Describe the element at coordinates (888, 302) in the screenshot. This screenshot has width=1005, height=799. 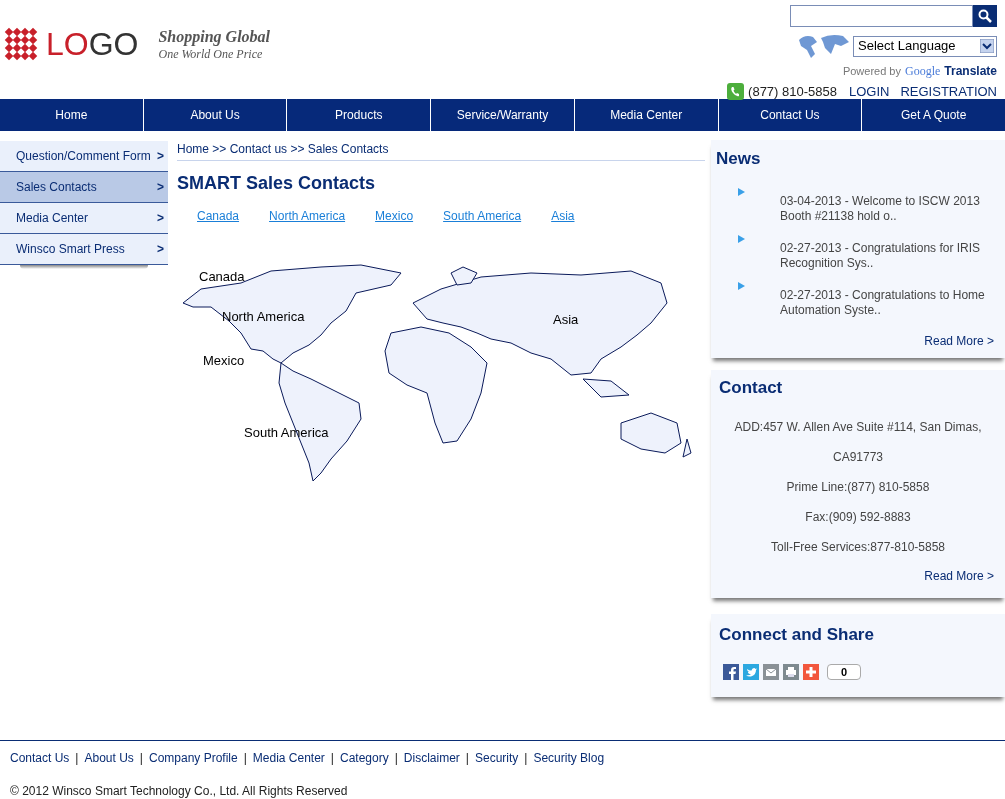
I see `news-link: 02-27-2013 - Congratulations to Home Automation Syste..` at that location.